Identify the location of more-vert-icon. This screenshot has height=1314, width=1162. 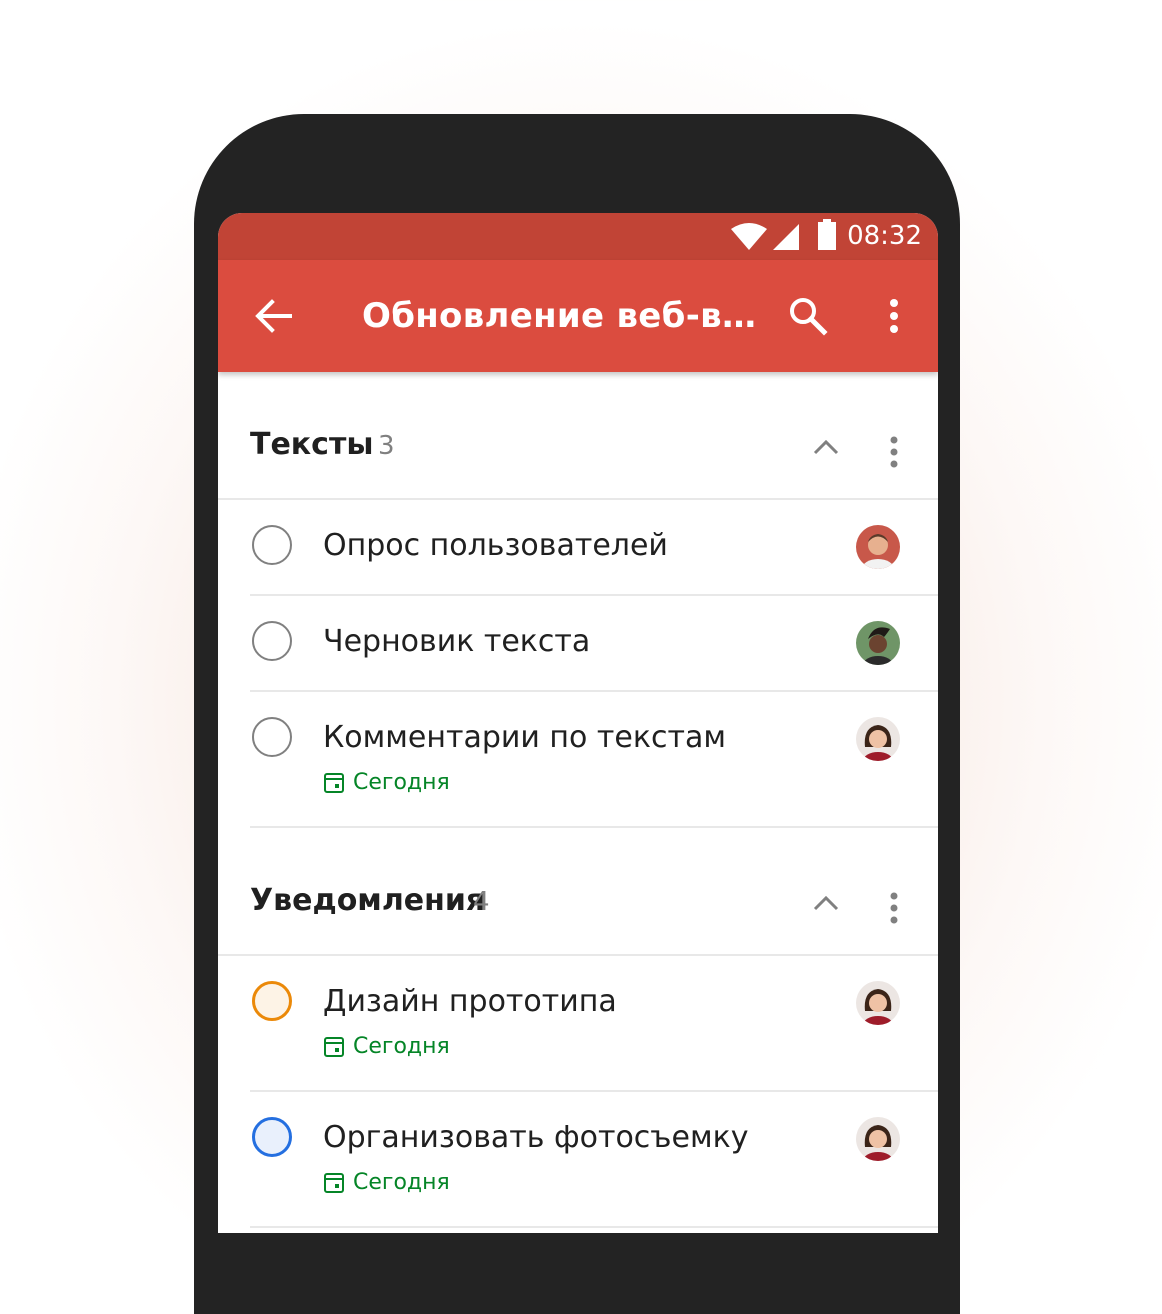
(894, 316).